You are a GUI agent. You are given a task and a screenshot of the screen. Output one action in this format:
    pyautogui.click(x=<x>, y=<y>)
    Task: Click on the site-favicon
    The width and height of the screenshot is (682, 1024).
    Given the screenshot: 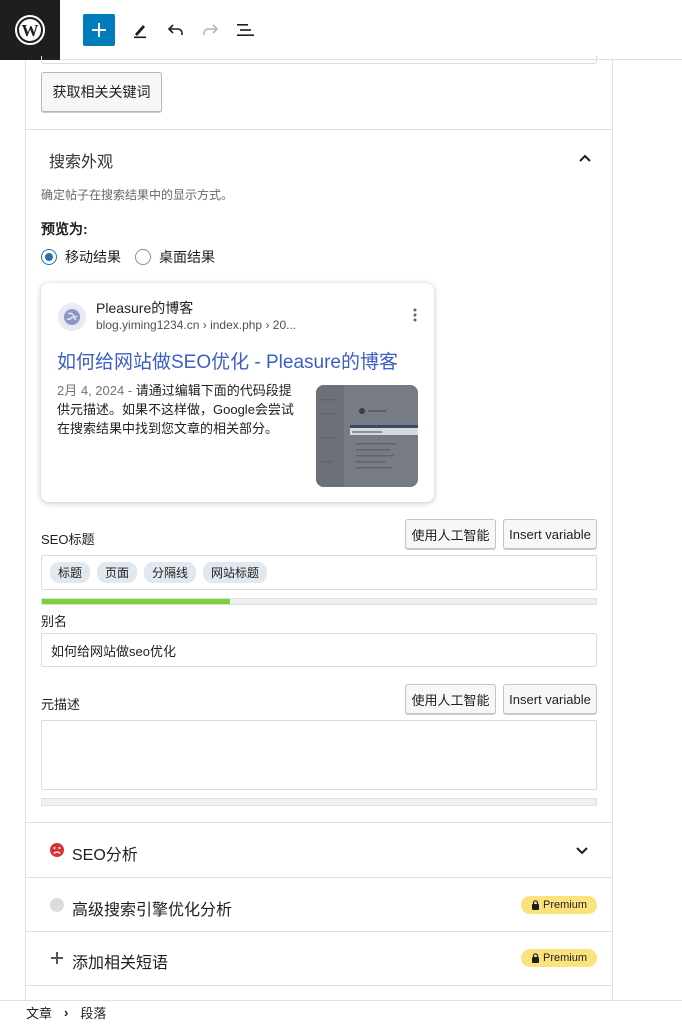 What is the action you would take?
    pyautogui.click(x=72, y=317)
    